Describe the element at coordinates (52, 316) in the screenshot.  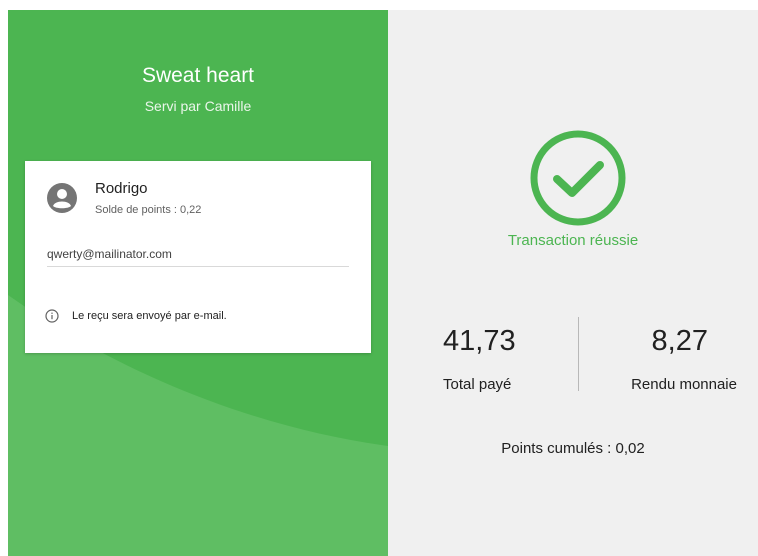
I see `info-icon` at that location.